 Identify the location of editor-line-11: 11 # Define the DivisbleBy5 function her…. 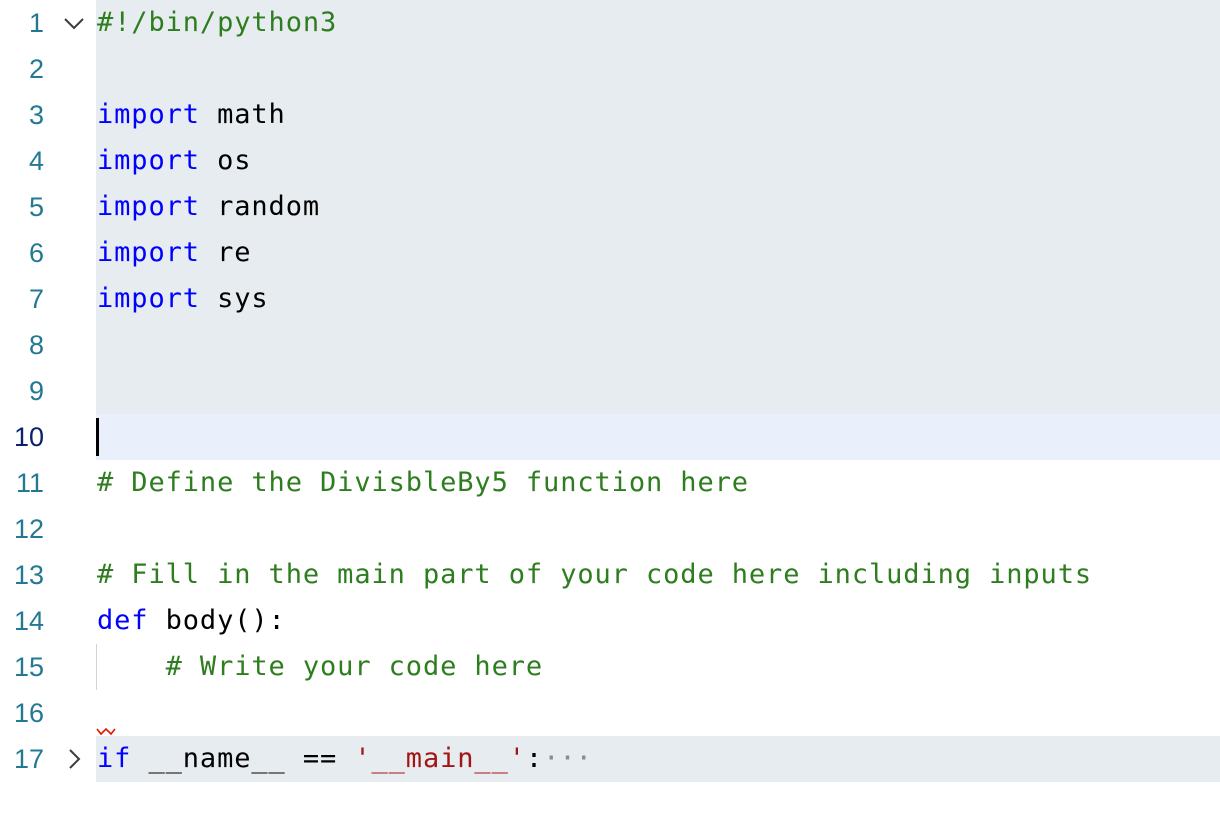
(610, 483).